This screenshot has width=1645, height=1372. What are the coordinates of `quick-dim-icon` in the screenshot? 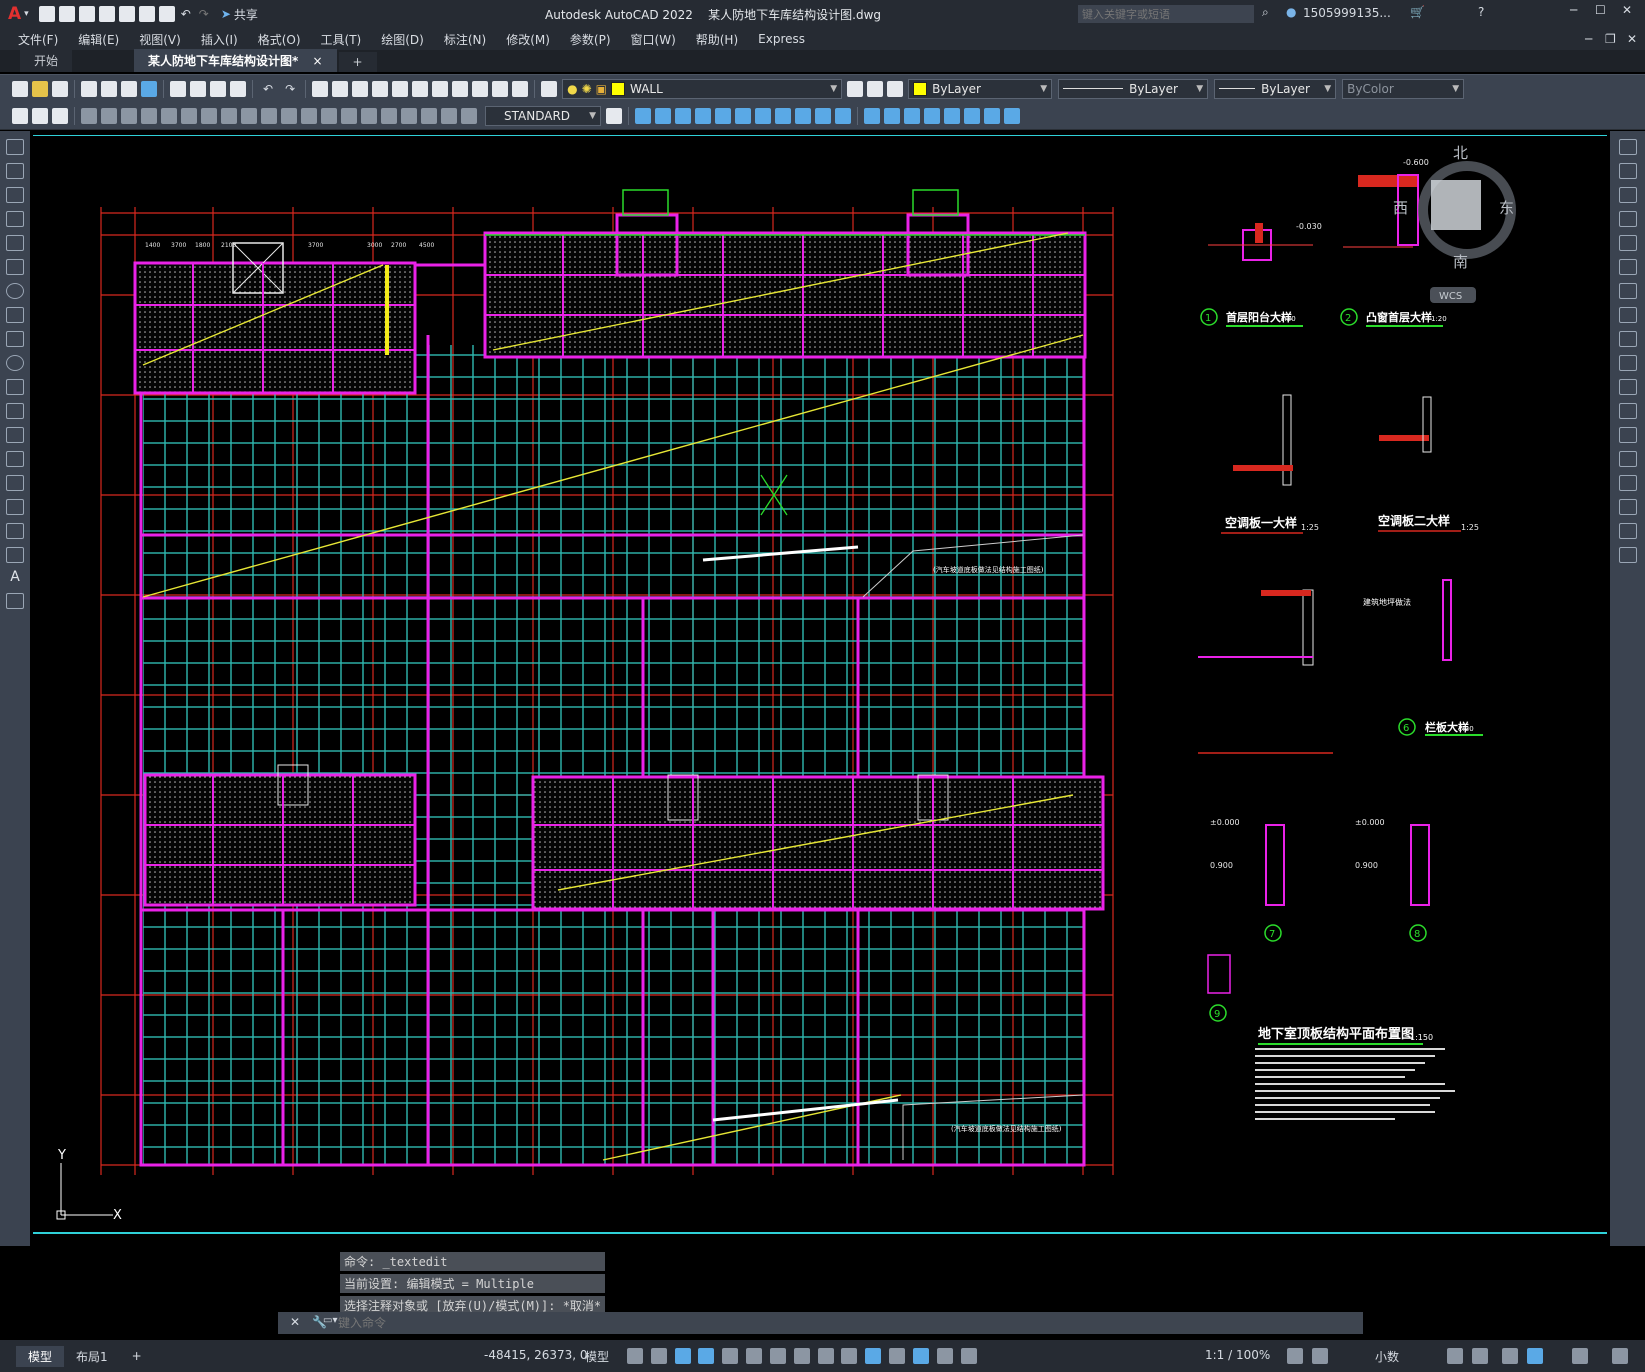 It's located at (249, 115).